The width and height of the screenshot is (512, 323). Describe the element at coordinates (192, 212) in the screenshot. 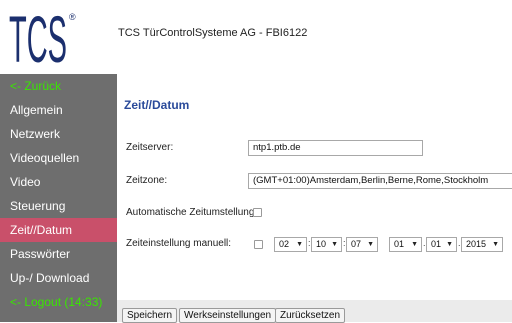

I see `auto-time-label: Automatische Zeitumstellung:` at that location.